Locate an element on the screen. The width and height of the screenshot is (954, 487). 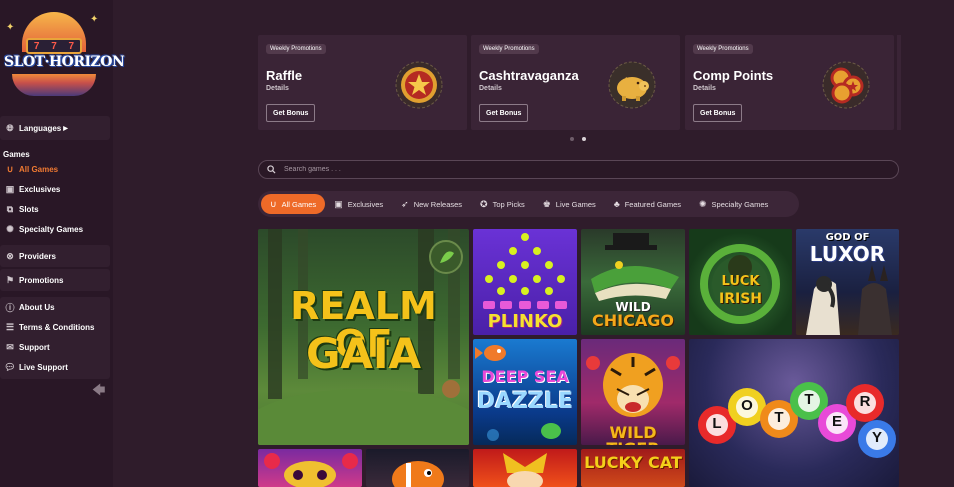
carousel-pagination is located at coordinates (578, 139).